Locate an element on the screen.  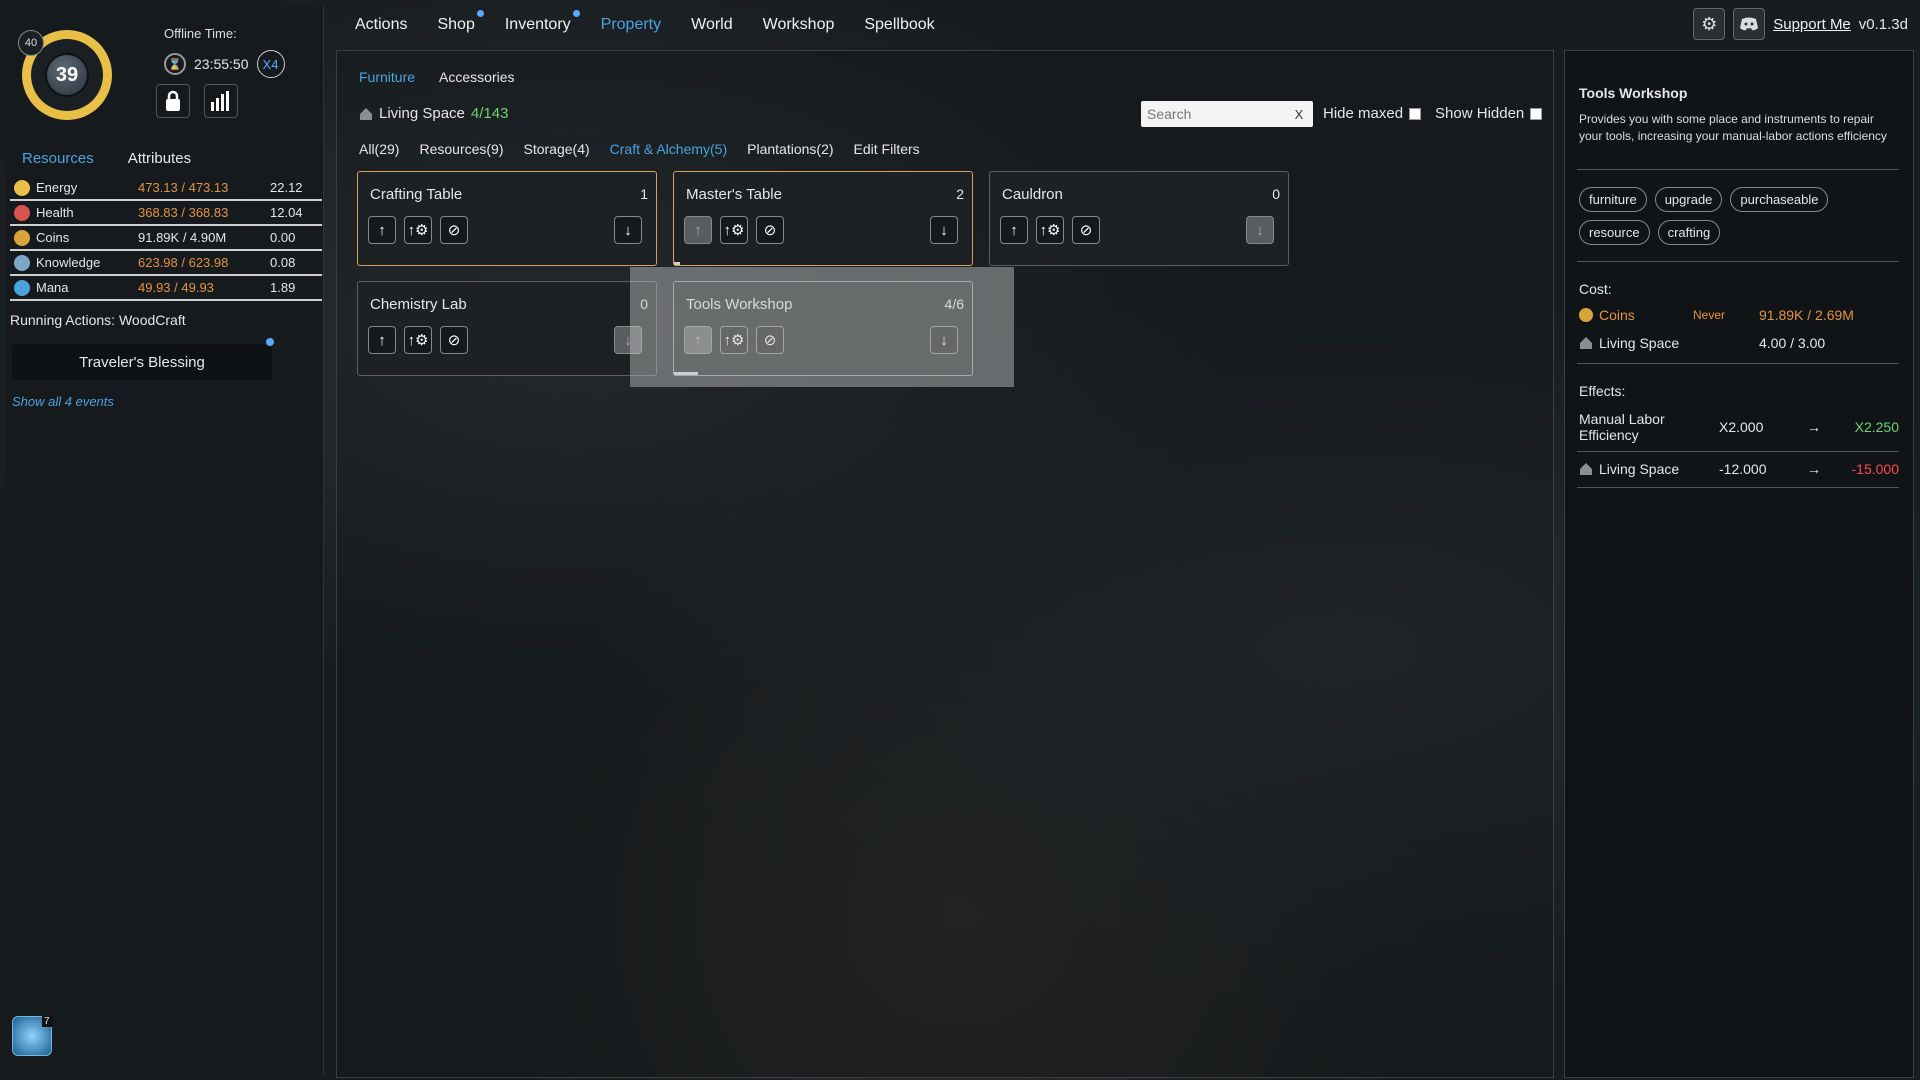
arrow-up-gear-icon: ↑⚙ is located at coordinates (734, 230).